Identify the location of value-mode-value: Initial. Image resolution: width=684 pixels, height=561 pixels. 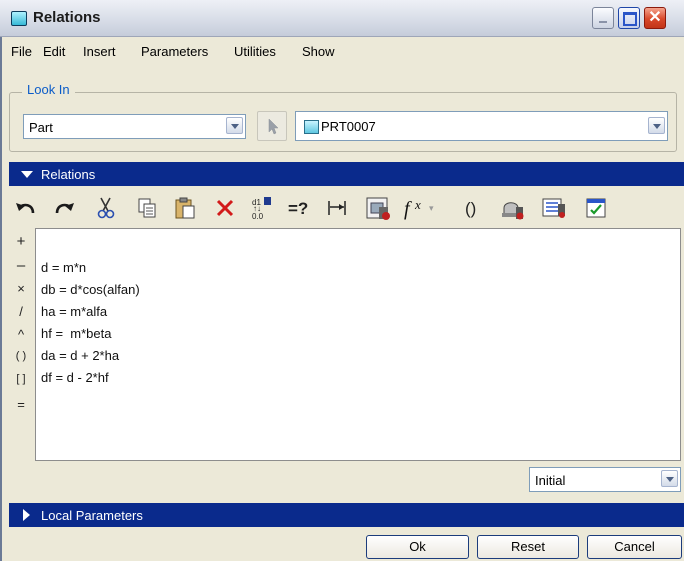
(550, 480).